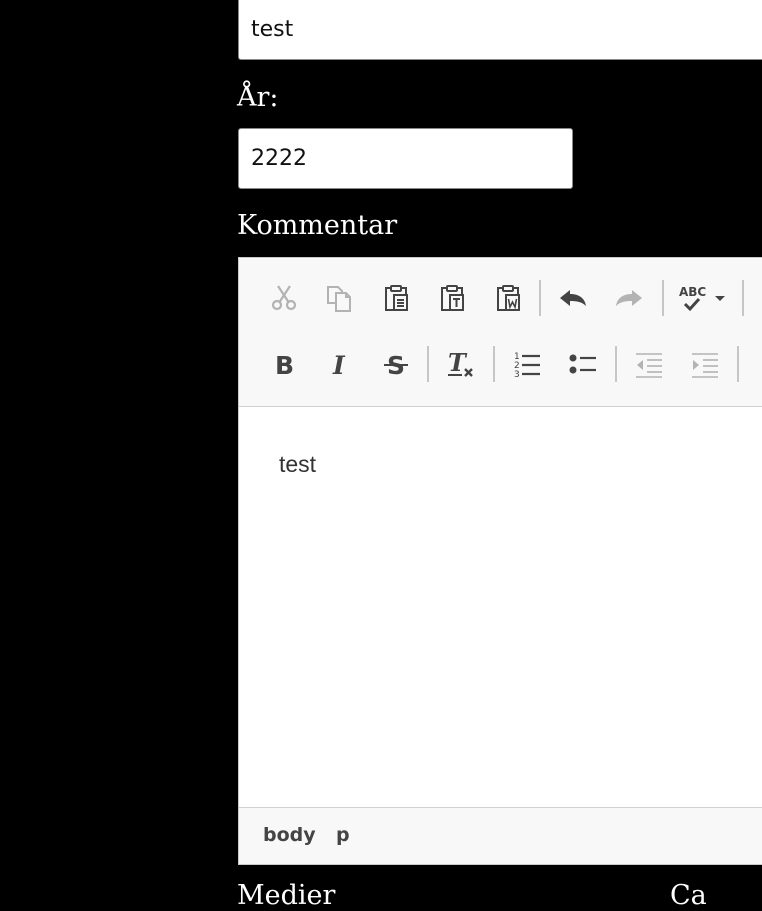  Describe the element at coordinates (517, 374) in the screenshot. I see `svg-text: 3` at that location.